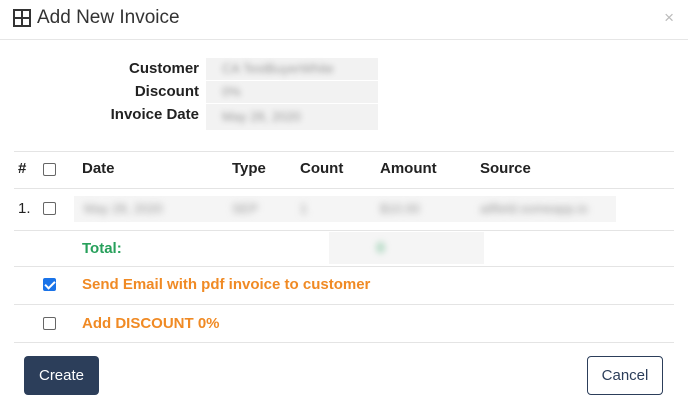 The image size is (688, 420). I want to click on discount-value: 0%, so click(231, 91).